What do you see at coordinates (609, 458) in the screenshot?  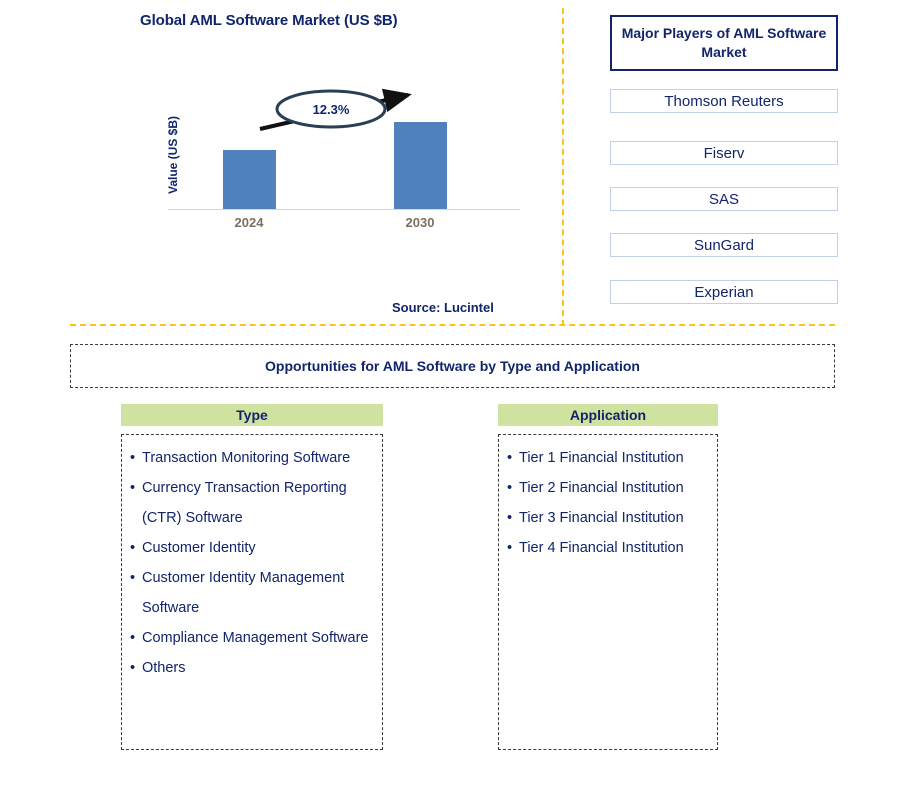 I see `list-item: Tier 1 Financial Institution` at bounding box center [609, 458].